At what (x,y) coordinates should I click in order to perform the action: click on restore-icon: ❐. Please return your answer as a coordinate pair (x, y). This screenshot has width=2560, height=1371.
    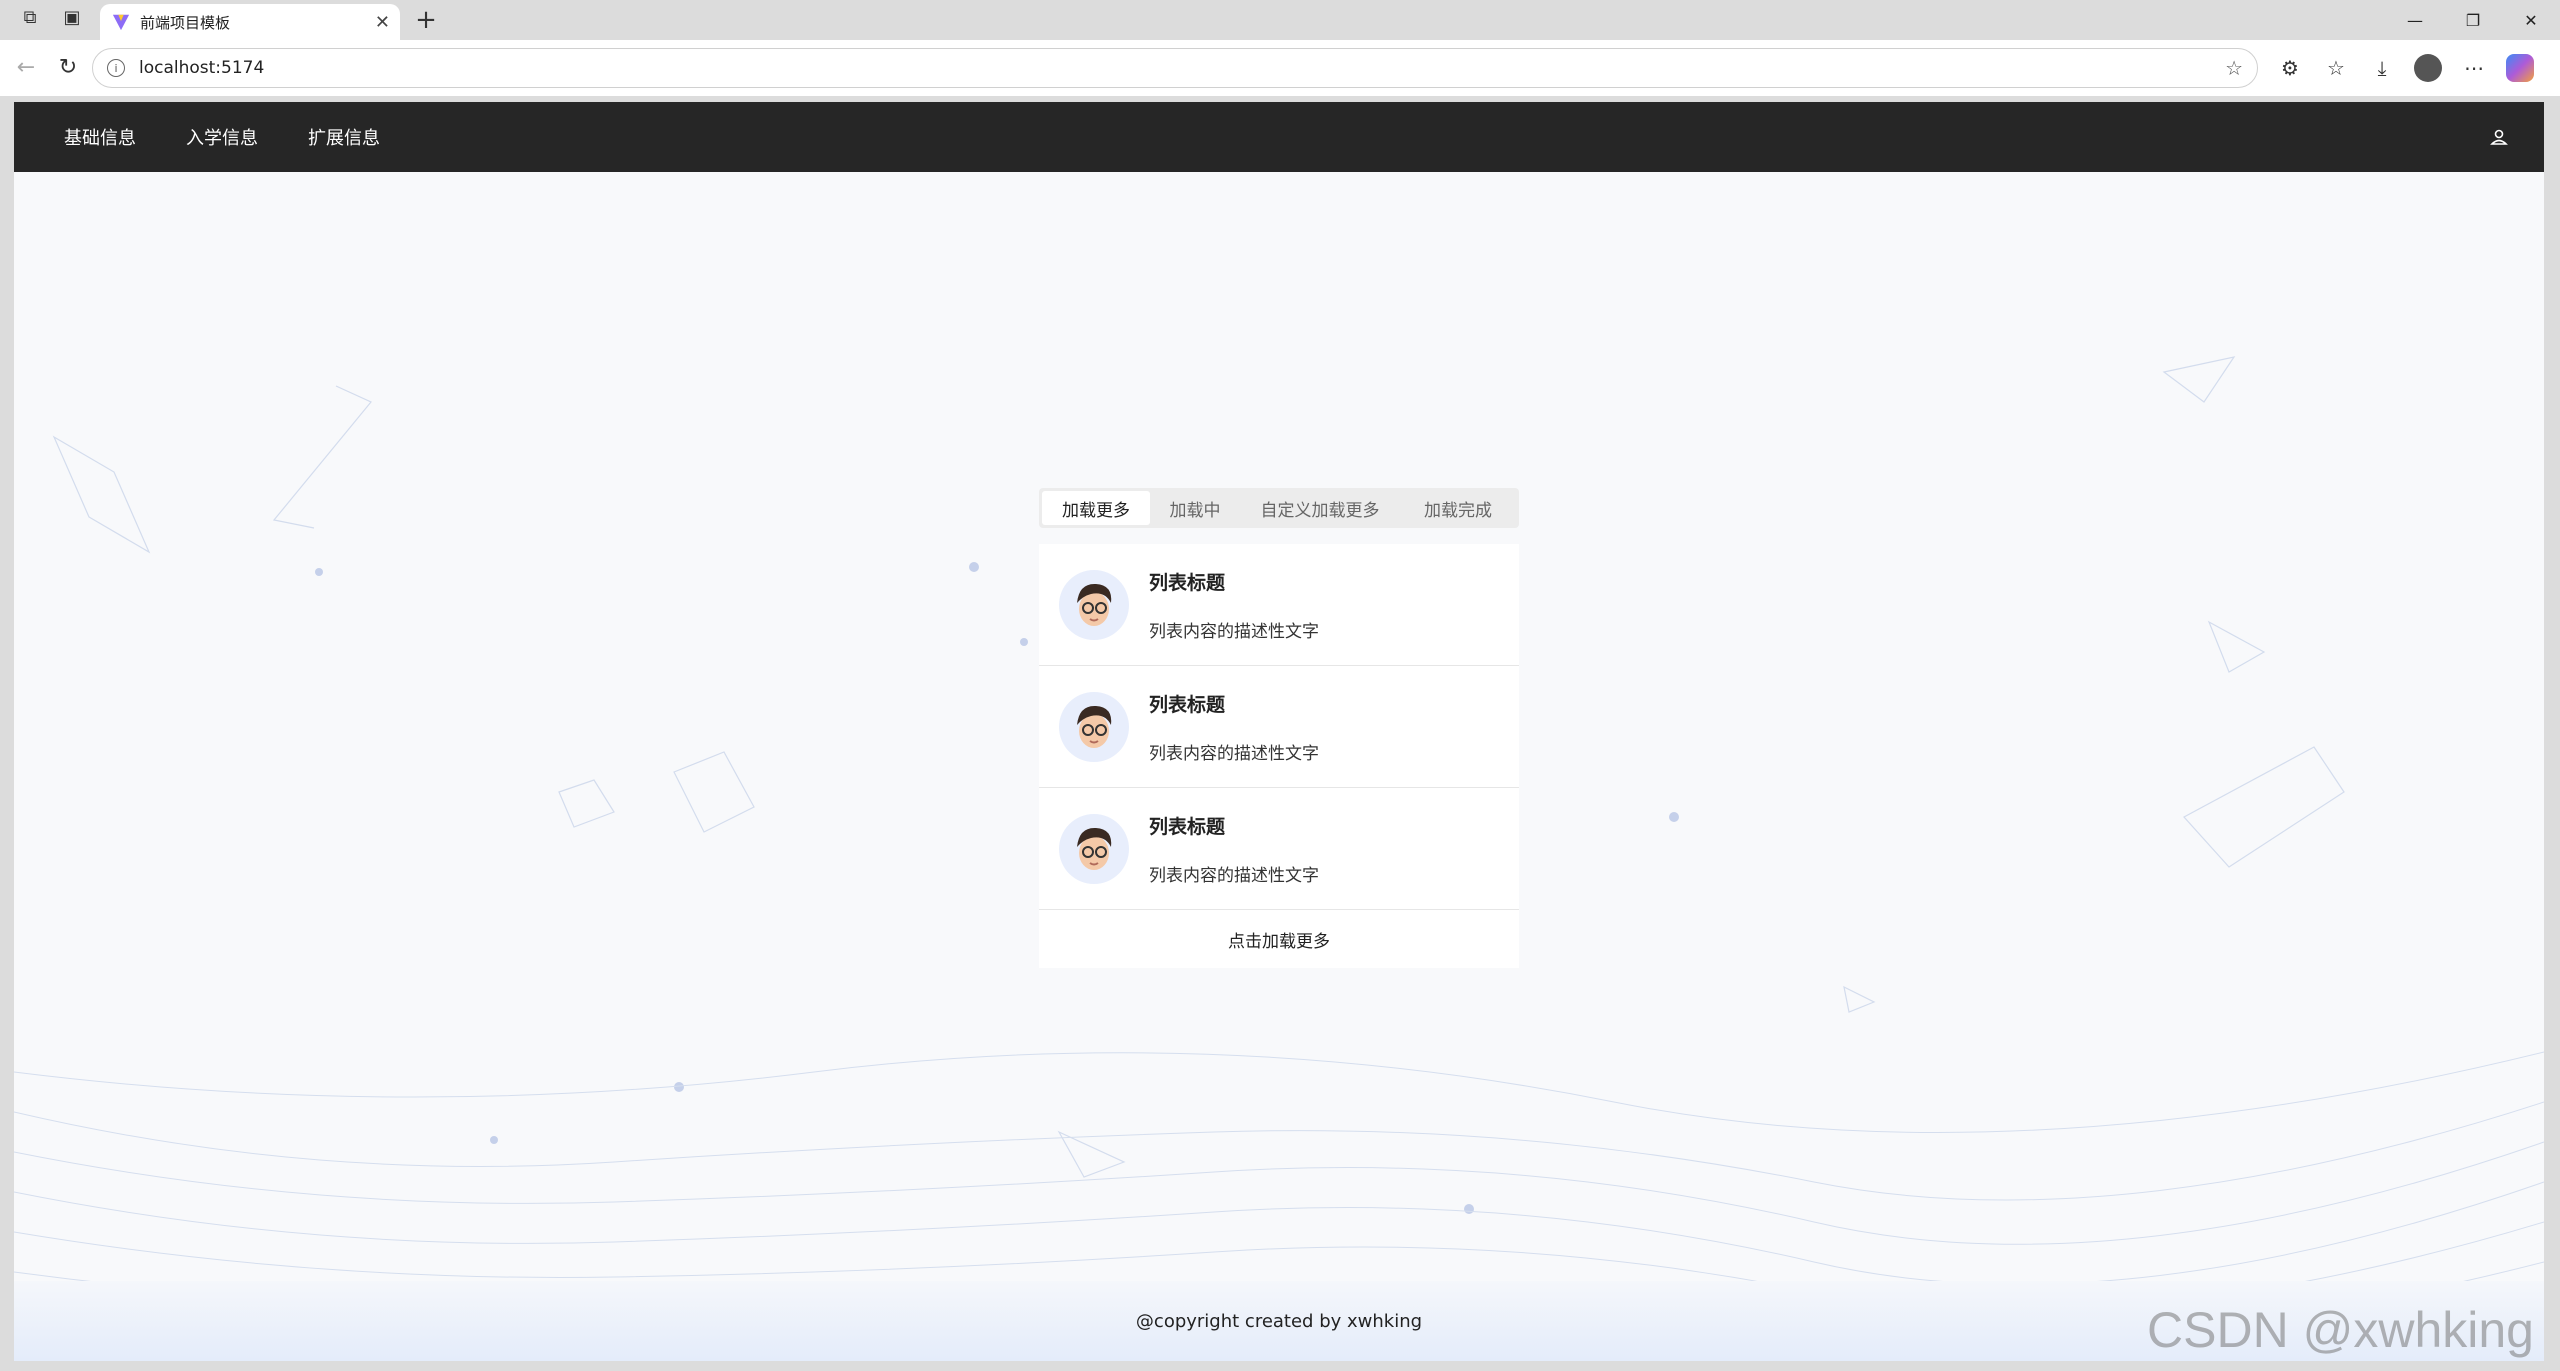
    Looking at the image, I should click on (2473, 20).